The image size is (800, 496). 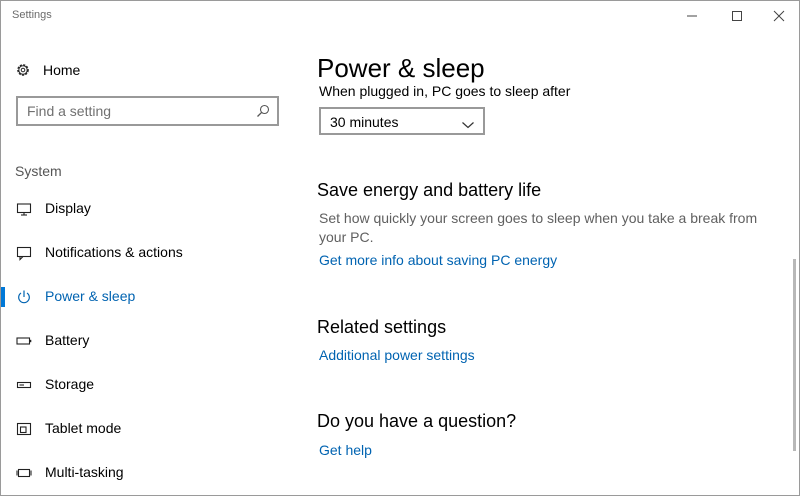 What do you see at coordinates (24, 341) in the screenshot?
I see `battery-icon` at bounding box center [24, 341].